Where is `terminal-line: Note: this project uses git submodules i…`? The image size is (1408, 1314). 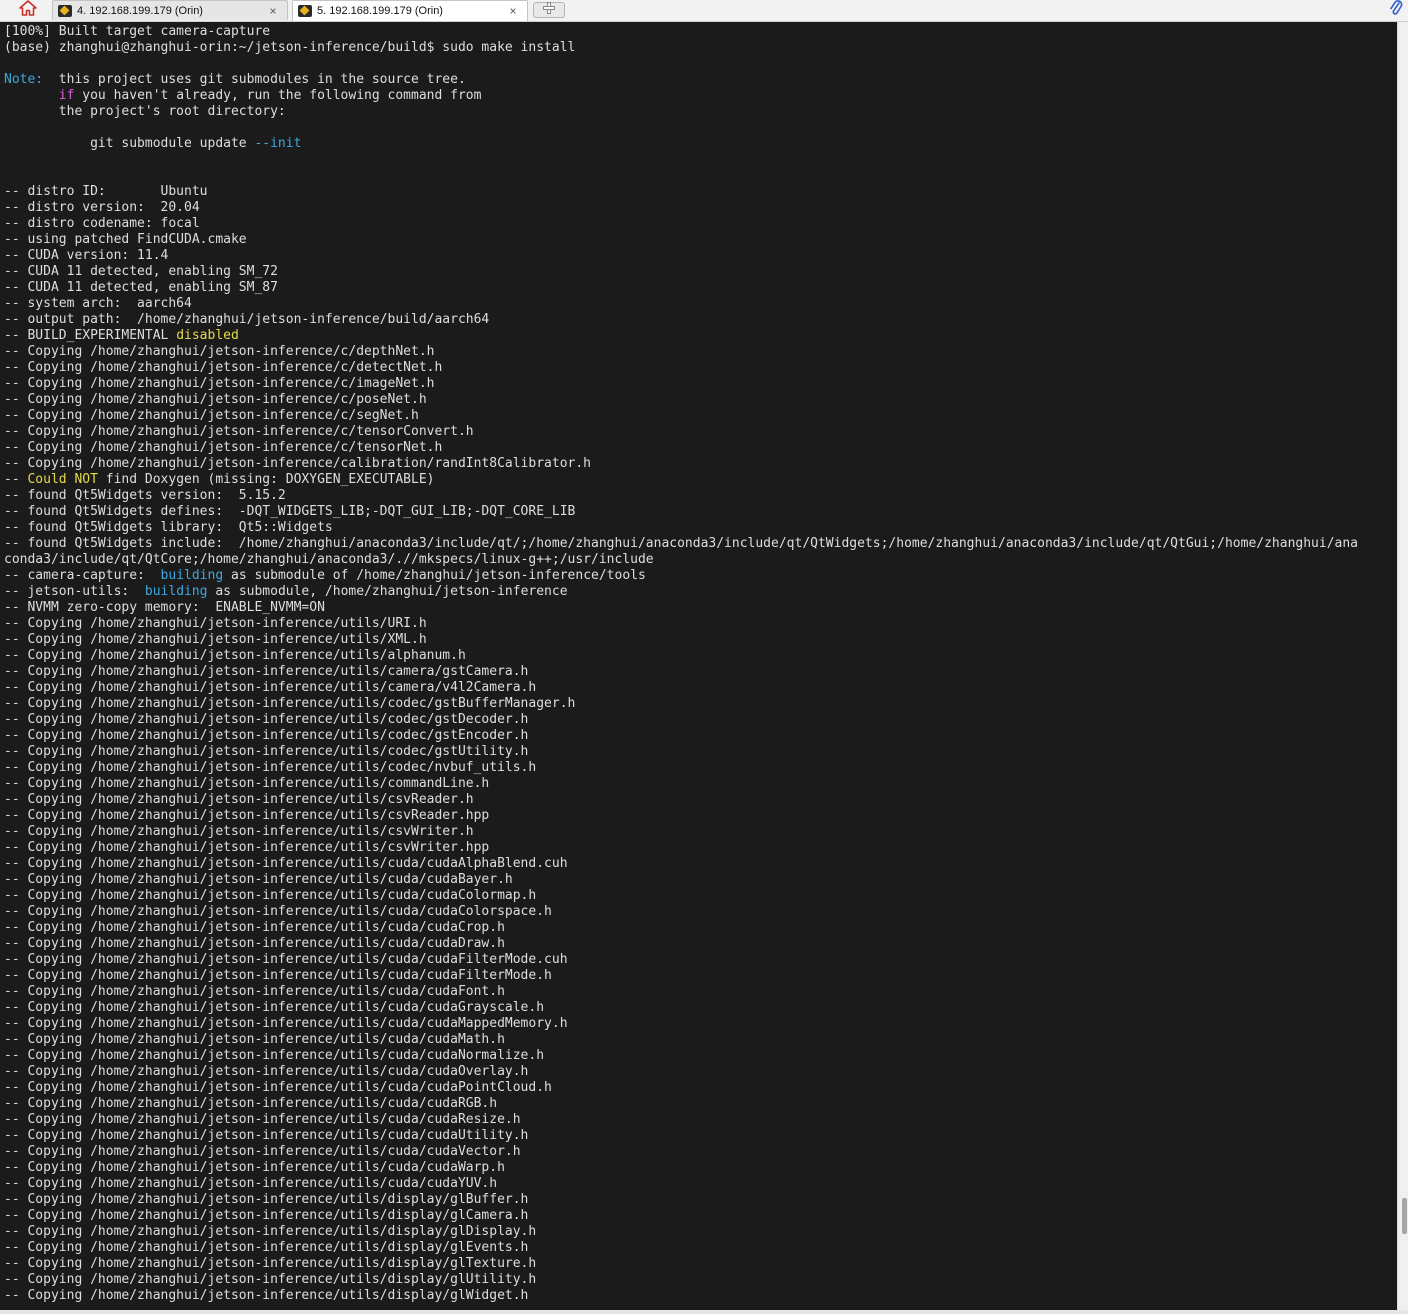
terminal-line: Note: this project uses git submodules i… is located at coordinates (700, 80).